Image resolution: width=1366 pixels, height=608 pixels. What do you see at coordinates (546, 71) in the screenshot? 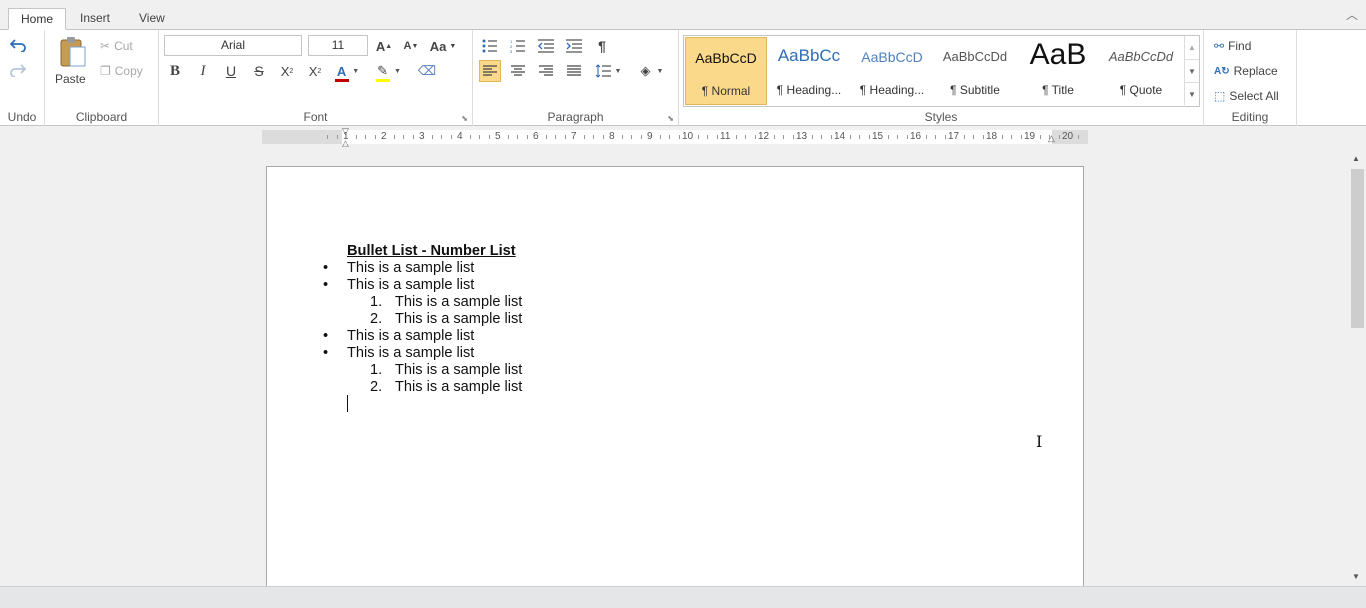
I see `align-right-icon` at bounding box center [546, 71].